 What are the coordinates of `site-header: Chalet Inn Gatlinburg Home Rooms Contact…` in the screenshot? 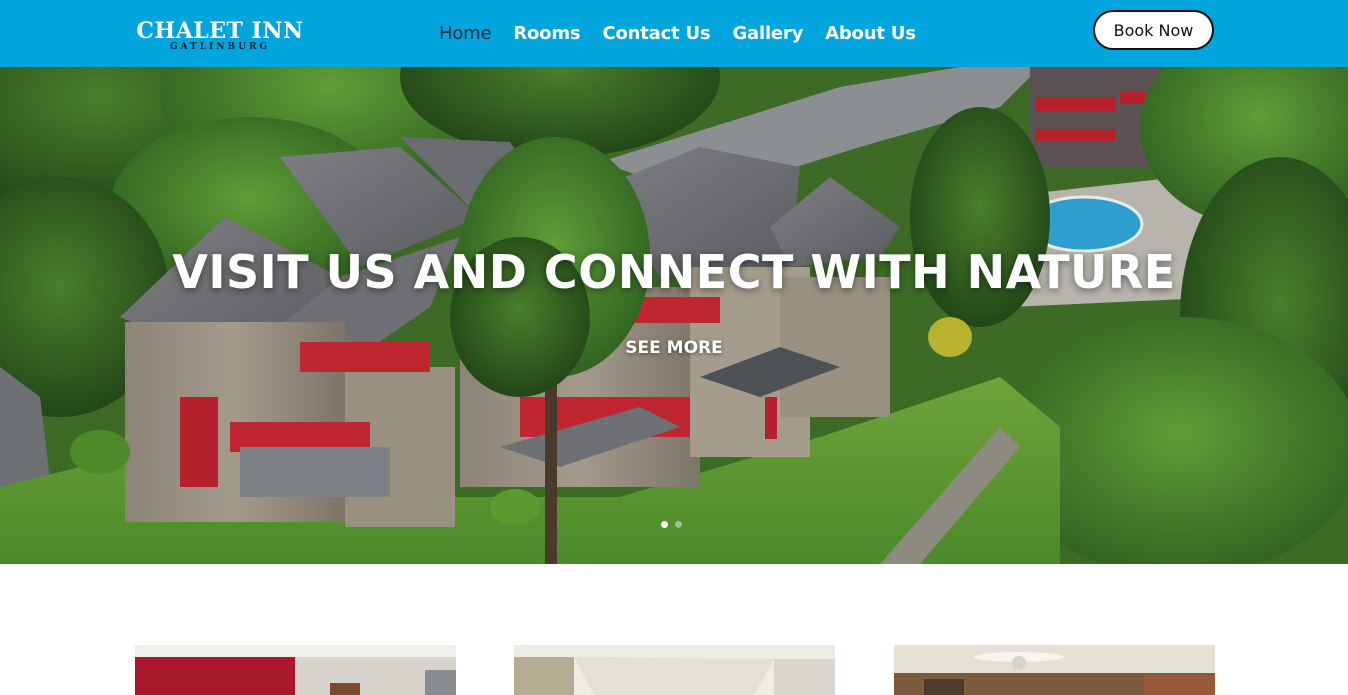 It's located at (674, 33).